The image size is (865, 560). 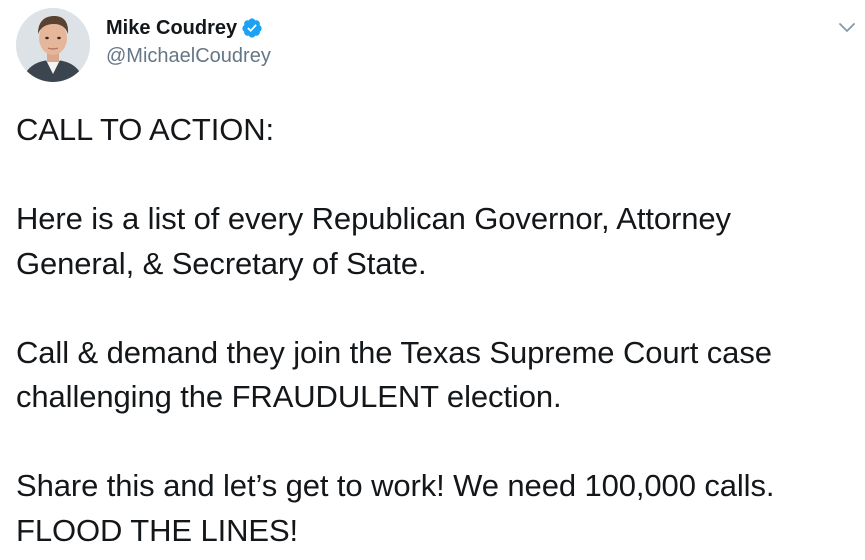 I want to click on avatar, so click(x=53, y=45).